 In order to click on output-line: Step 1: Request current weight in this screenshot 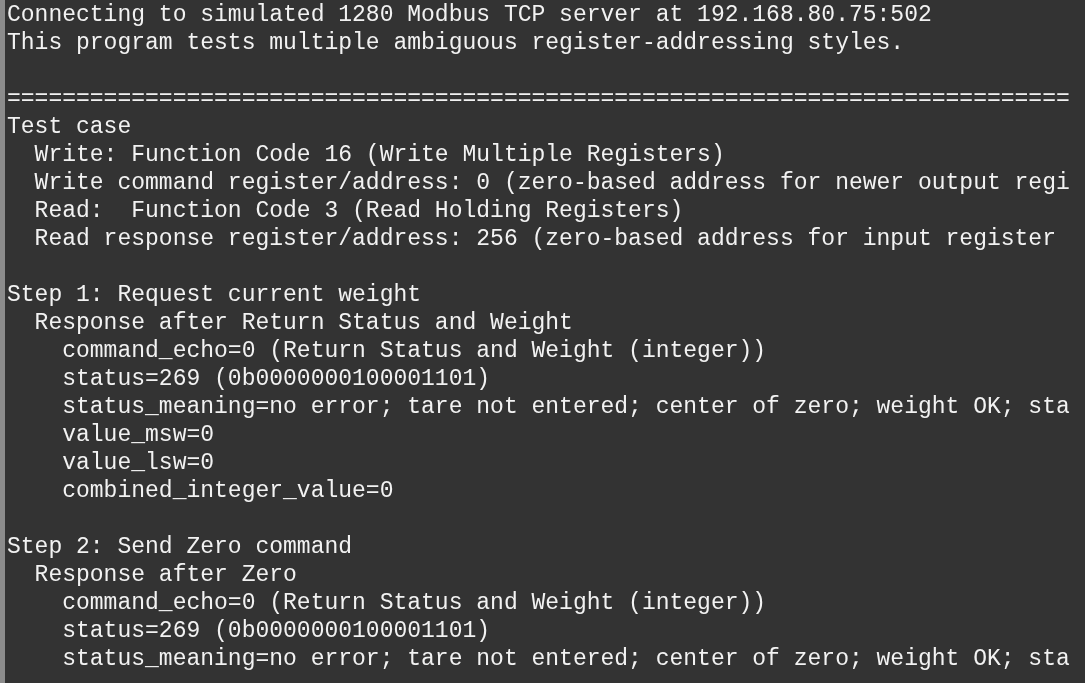, I will do `click(214, 295)`.